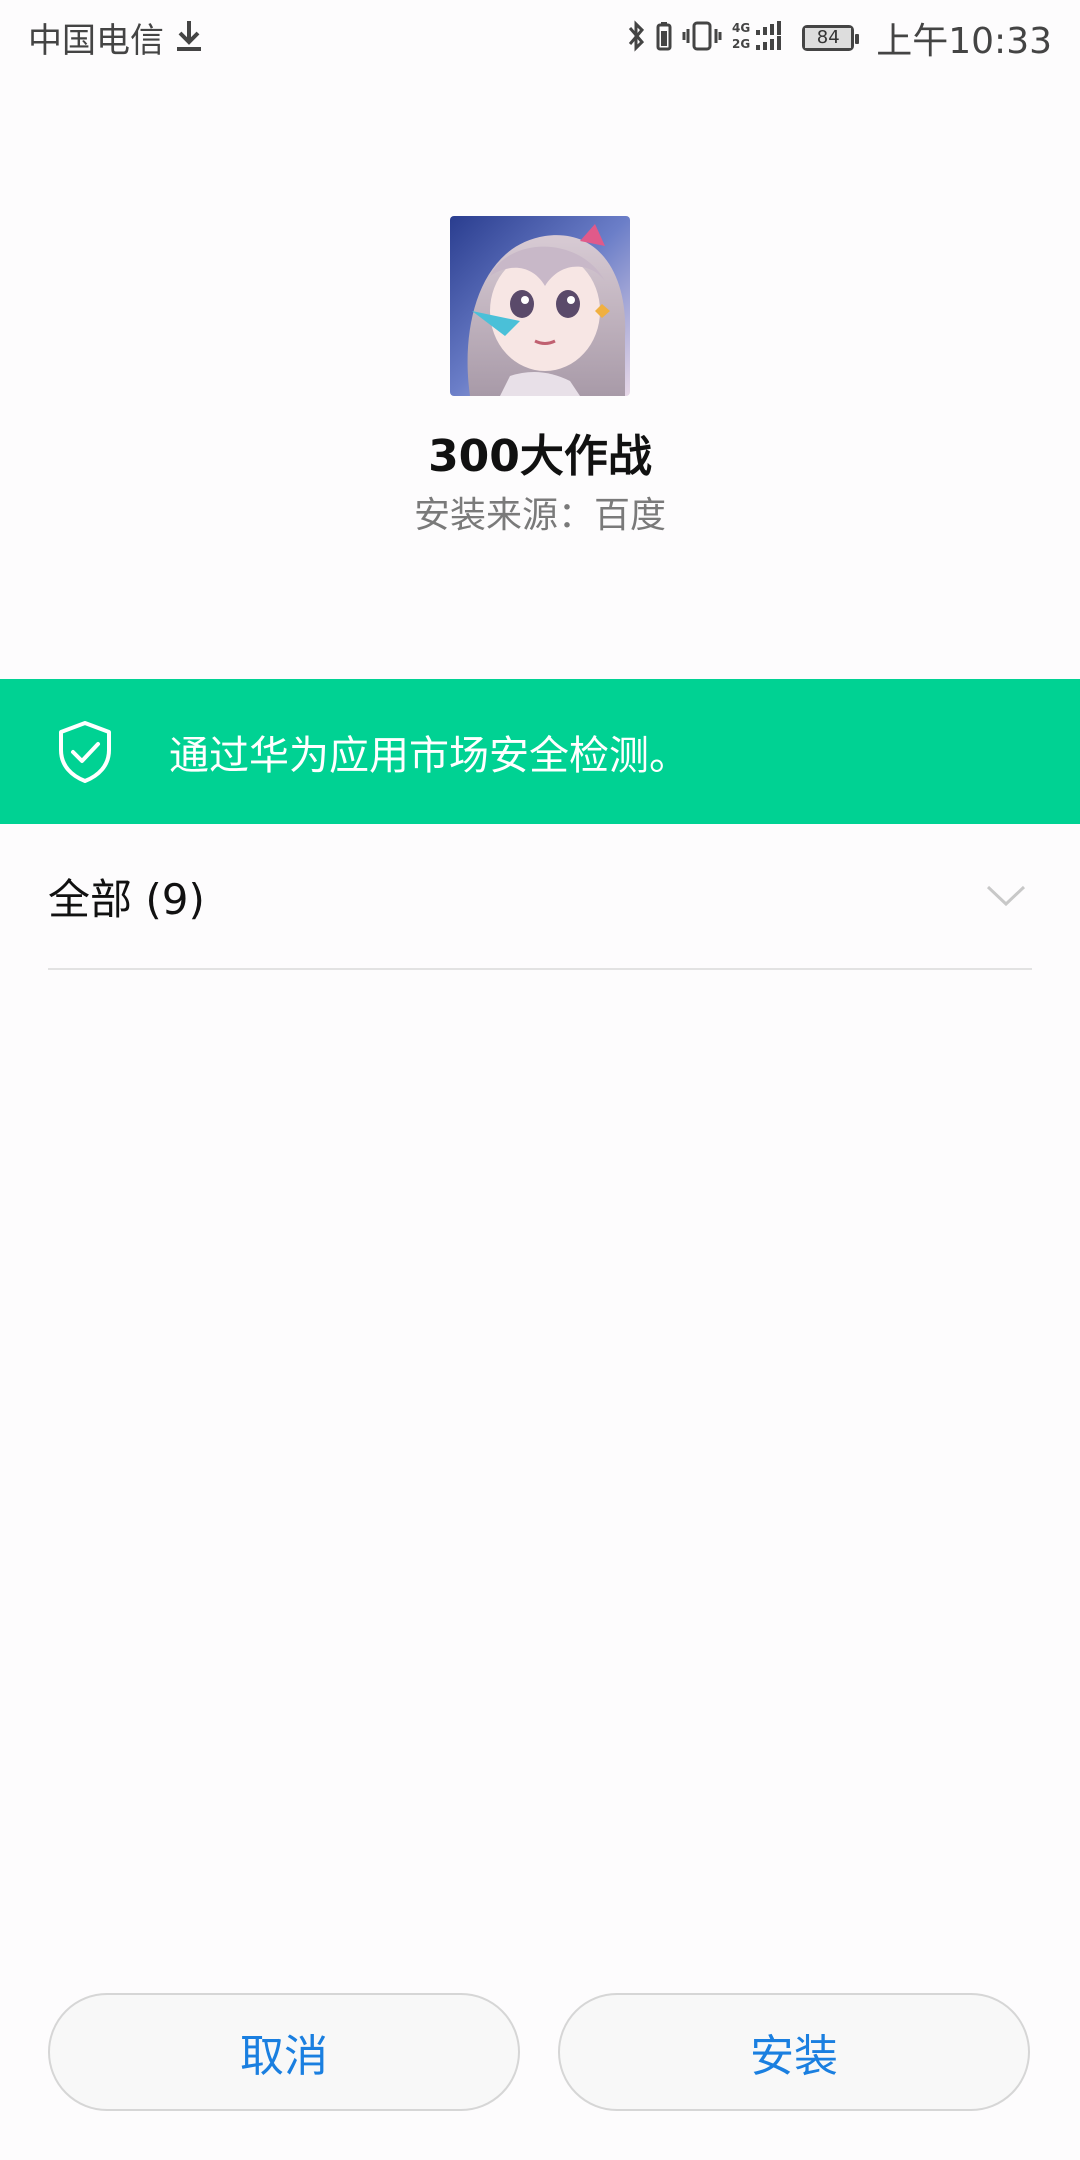 Image resolution: width=1080 pixels, height=2160 pixels. I want to click on signal-icon: 4G 2G, so click(762, 38).